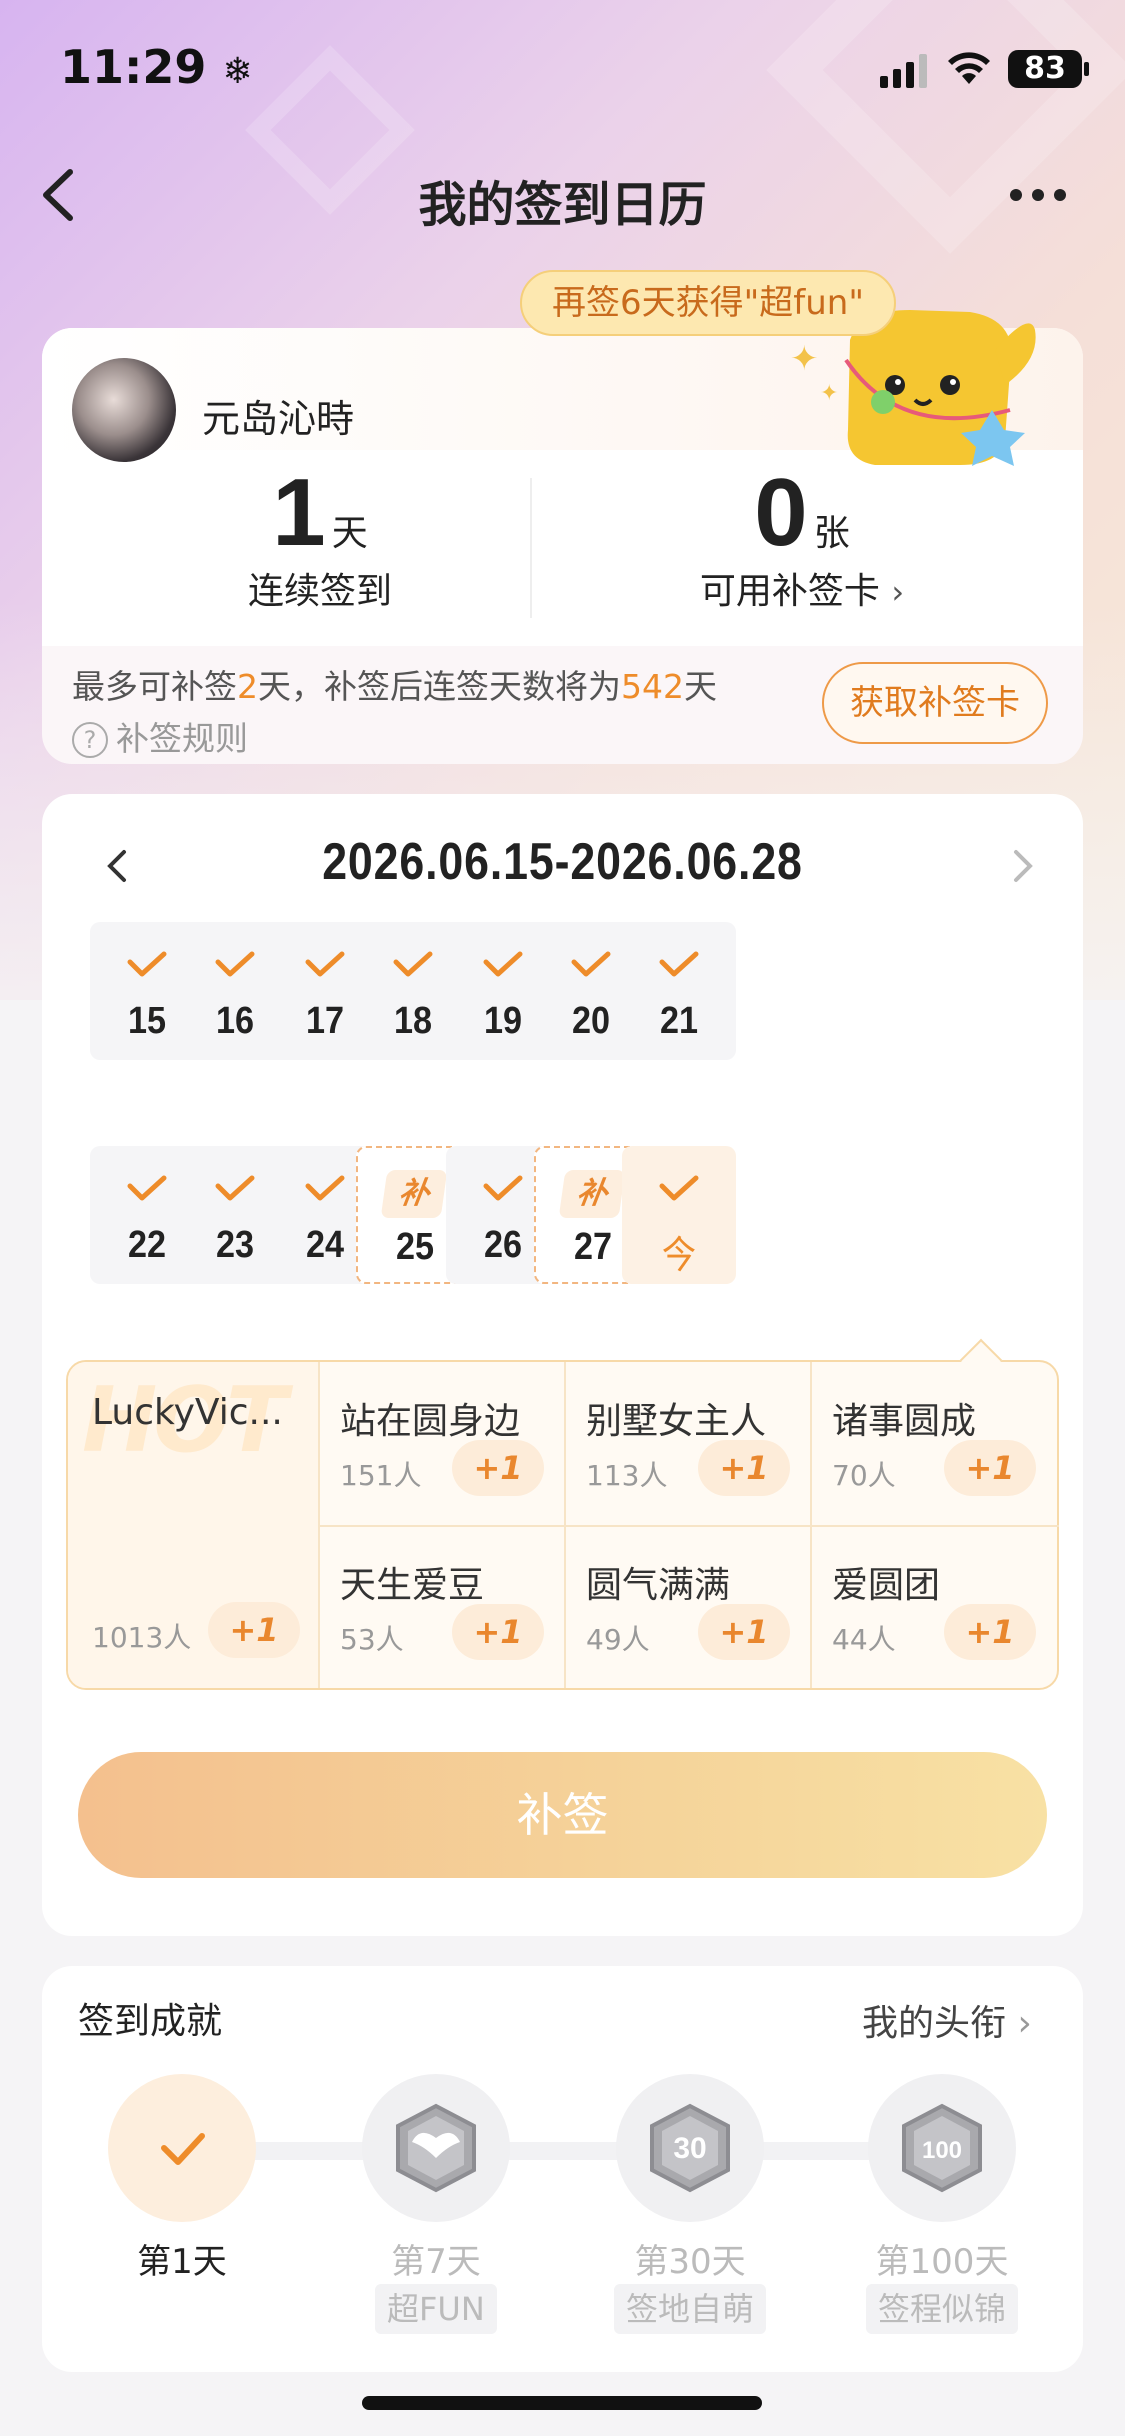  I want to click on 30-days-badge-icon: 30, so click(690, 2148).